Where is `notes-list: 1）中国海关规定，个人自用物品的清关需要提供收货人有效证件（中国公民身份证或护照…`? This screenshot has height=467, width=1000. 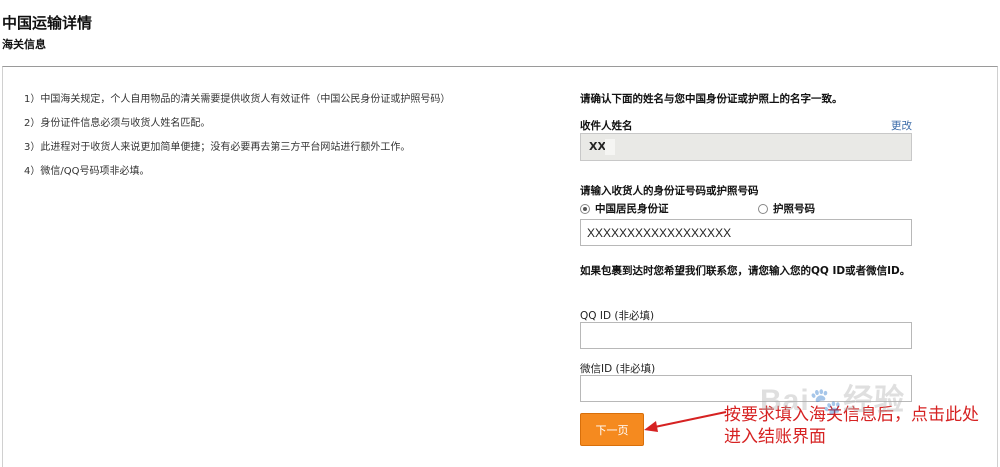
notes-list: 1）中国海关规定，个人自用物品的清关需要提供收货人有效证件（中国公民身份证或护照… is located at coordinates (274, 141).